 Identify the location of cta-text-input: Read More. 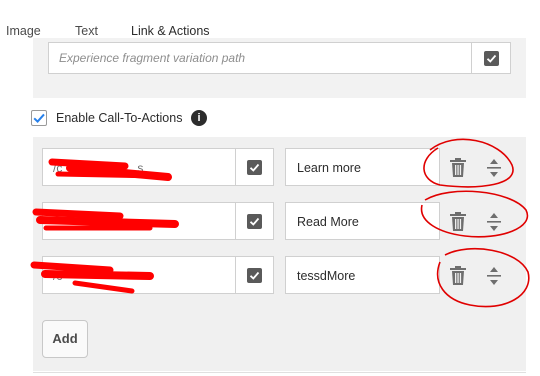
(362, 221).